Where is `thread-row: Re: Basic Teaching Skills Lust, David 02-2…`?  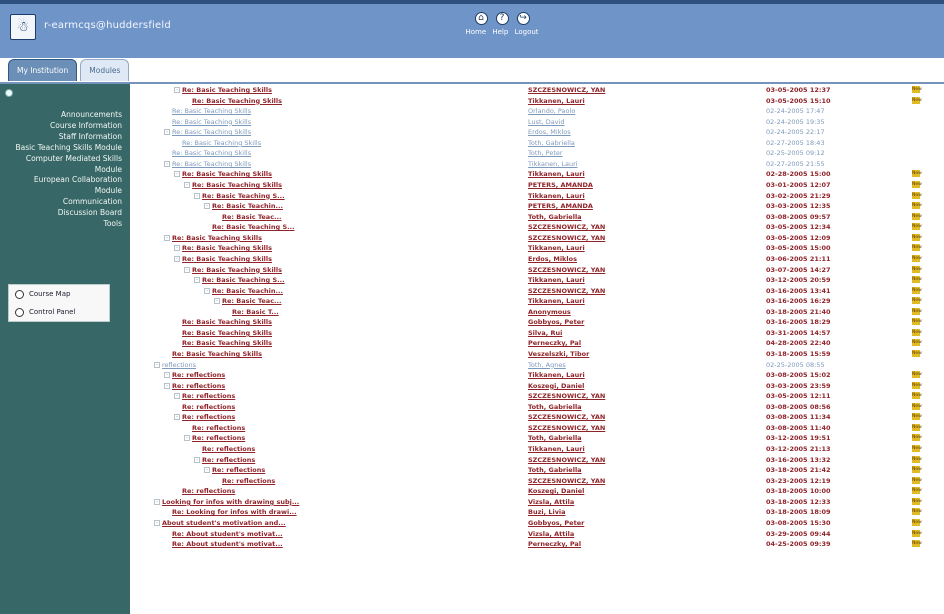 thread-row: Re: Basic Teaching Skills Lust, David 02-2… is located at coordinates (542, 122).